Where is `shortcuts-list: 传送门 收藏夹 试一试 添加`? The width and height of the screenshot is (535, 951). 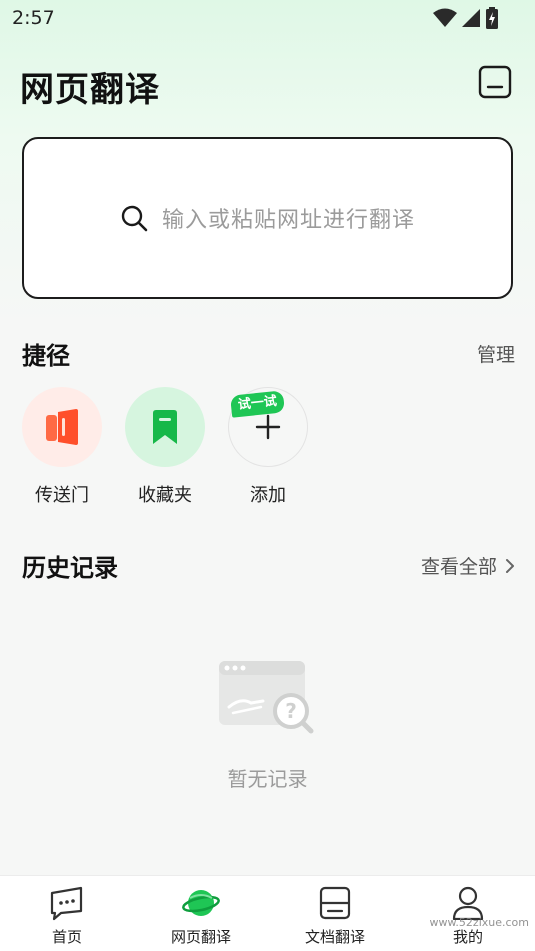
shortcuts-list: 传送门 收藏夹 试一试 添加 is located at coordinates (172, 447).